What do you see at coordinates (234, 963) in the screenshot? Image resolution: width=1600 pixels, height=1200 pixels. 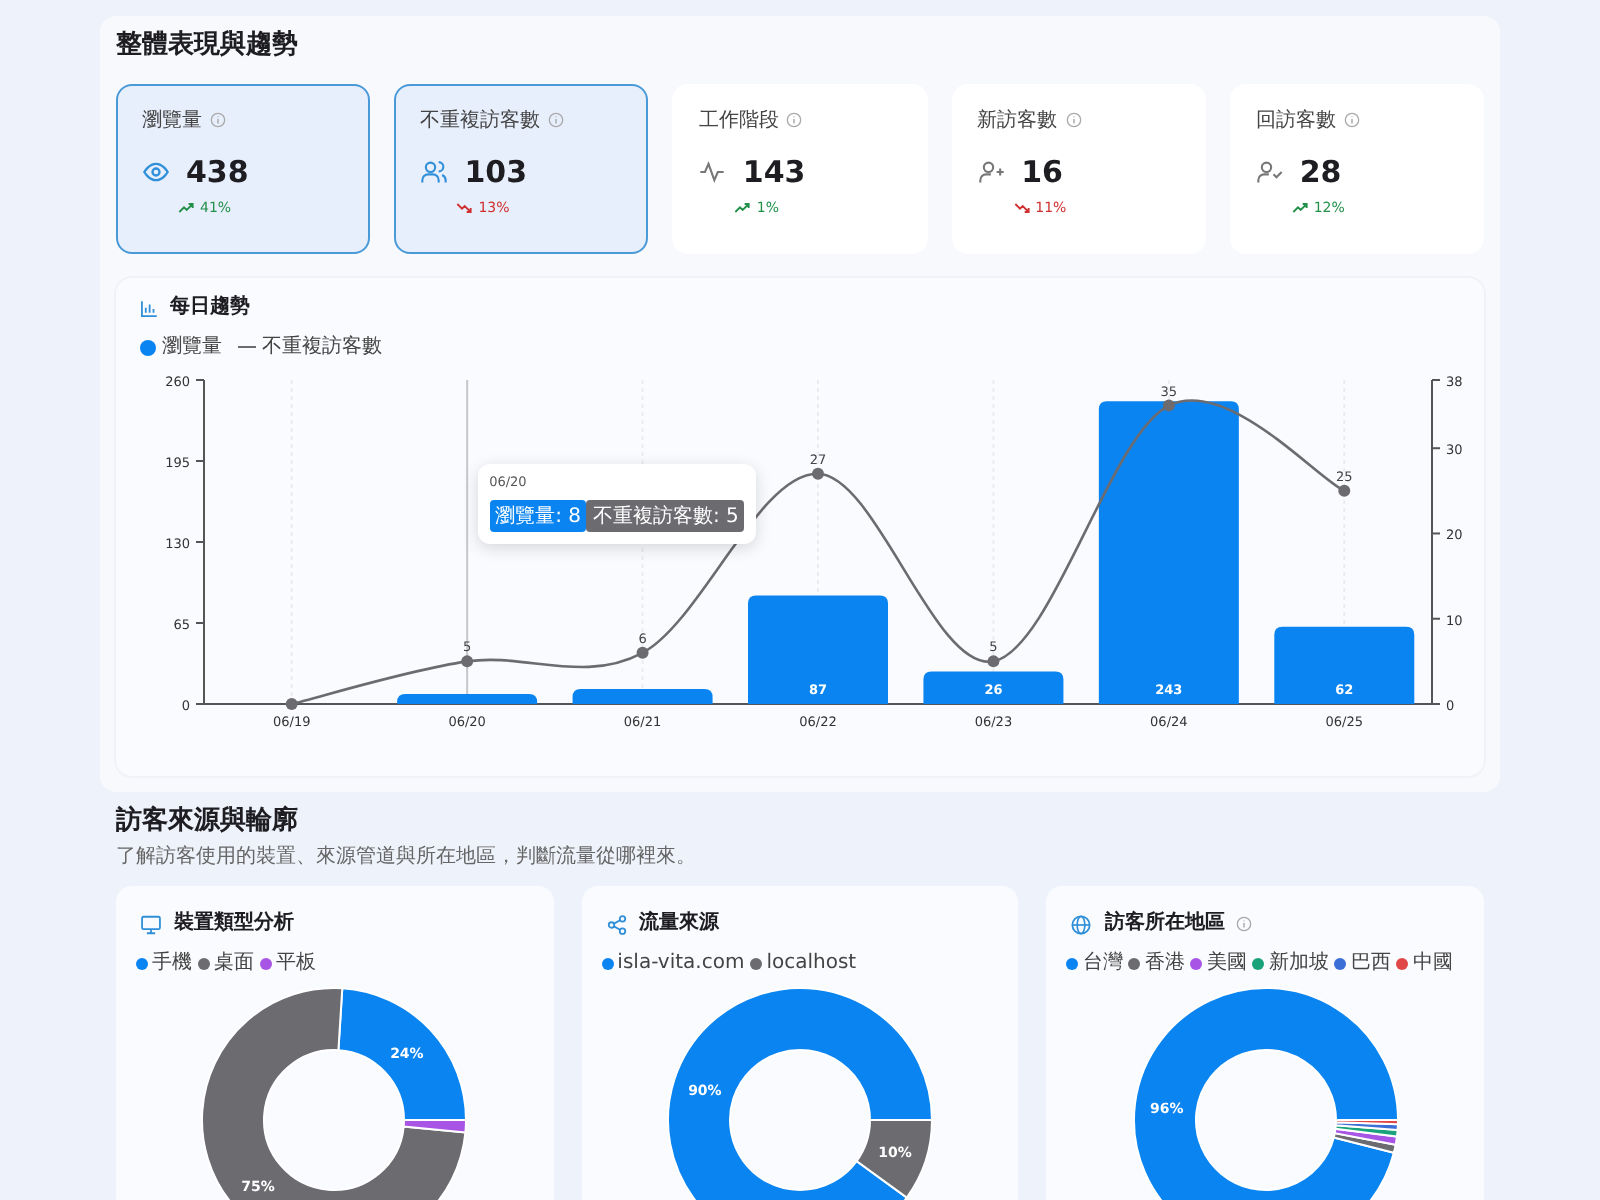 I see `legend-label: 桌面` at bounding box center [234, 963].